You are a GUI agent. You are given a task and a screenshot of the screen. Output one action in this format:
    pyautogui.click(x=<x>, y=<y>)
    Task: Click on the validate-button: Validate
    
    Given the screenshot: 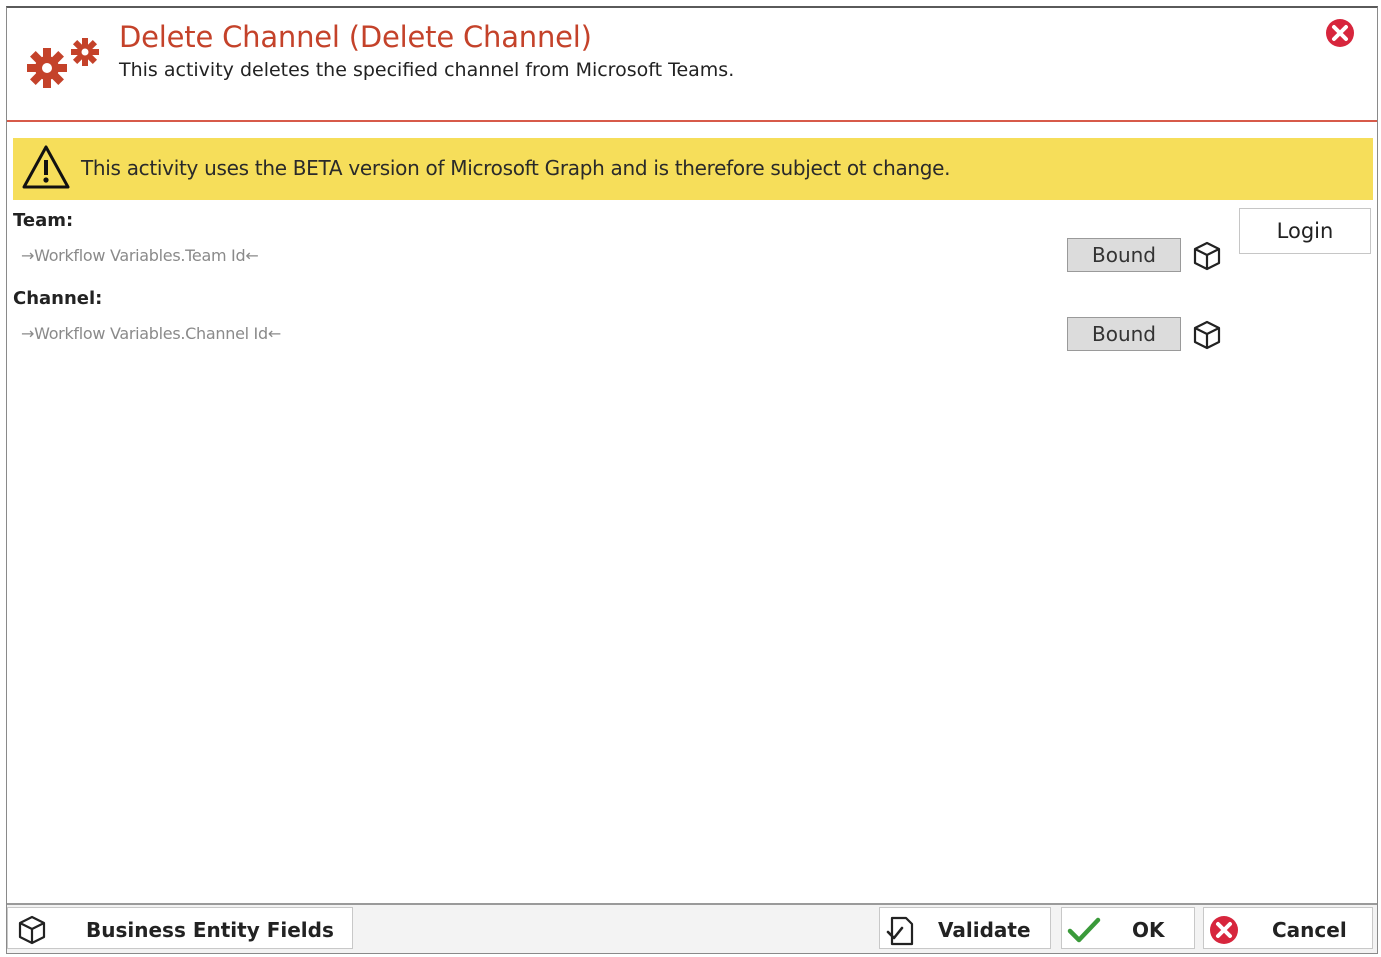 What is the action you would take?
    pyautogui.click(x=965, y=928)
    